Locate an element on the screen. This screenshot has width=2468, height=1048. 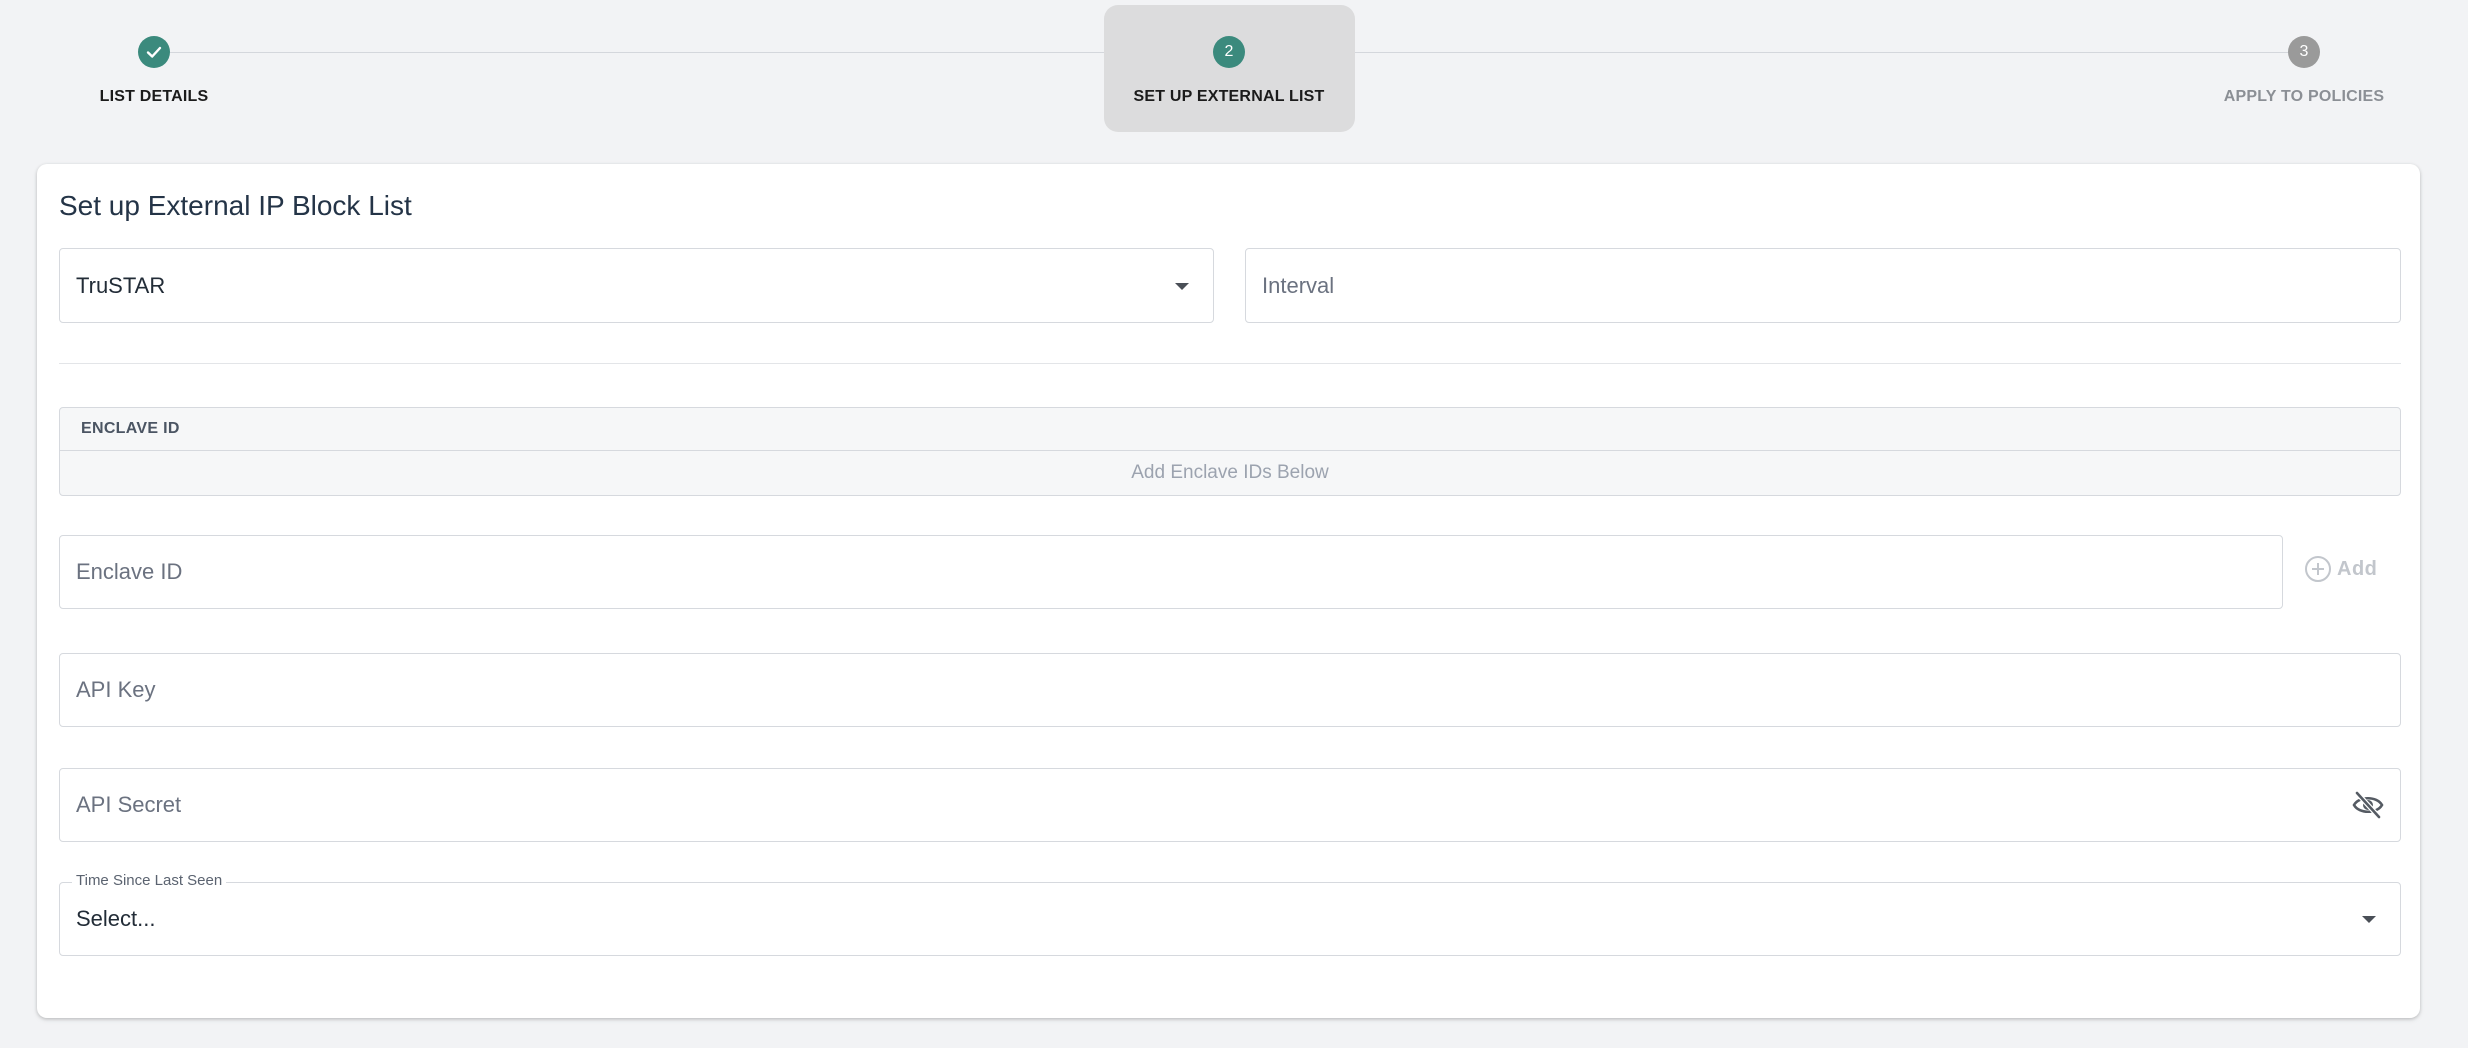
enclave-id-input: Enclave ID is located at coordinates (1171, 572).